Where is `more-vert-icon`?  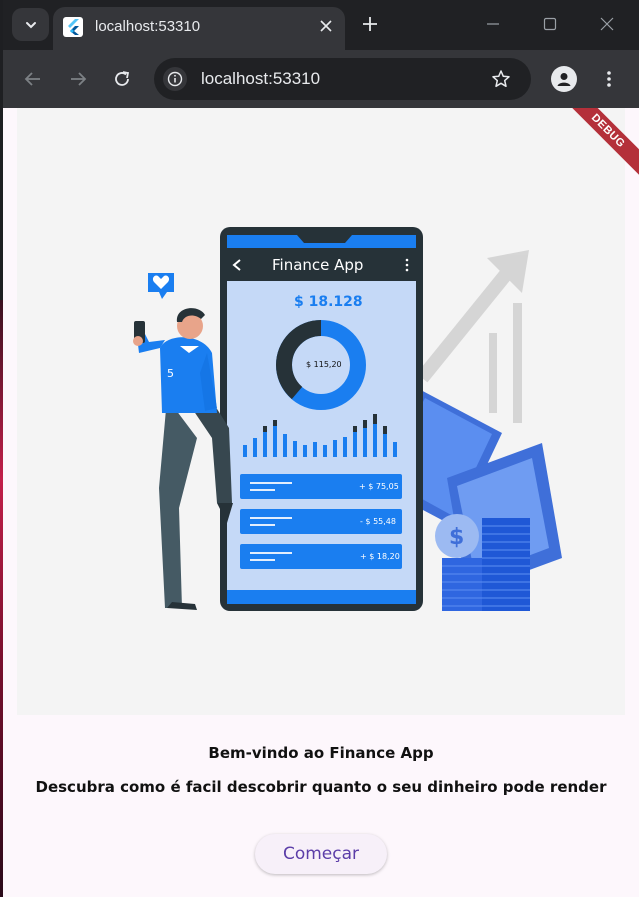
more-vert-icon is located at coordinates (609, 79).